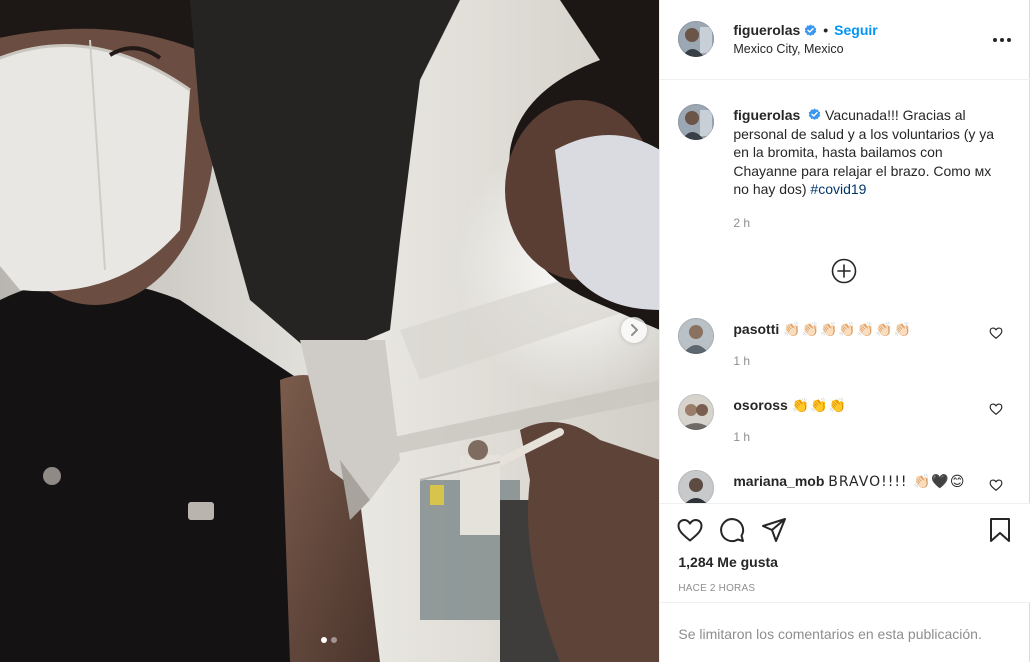 This screenshot has height=662, width=1030. What do you see at coordinates (845, 553) in the screenshot?
I see `post-actions: 1,284 Me gusta HACE 2 HORAS` at bounding box center [845, 553].